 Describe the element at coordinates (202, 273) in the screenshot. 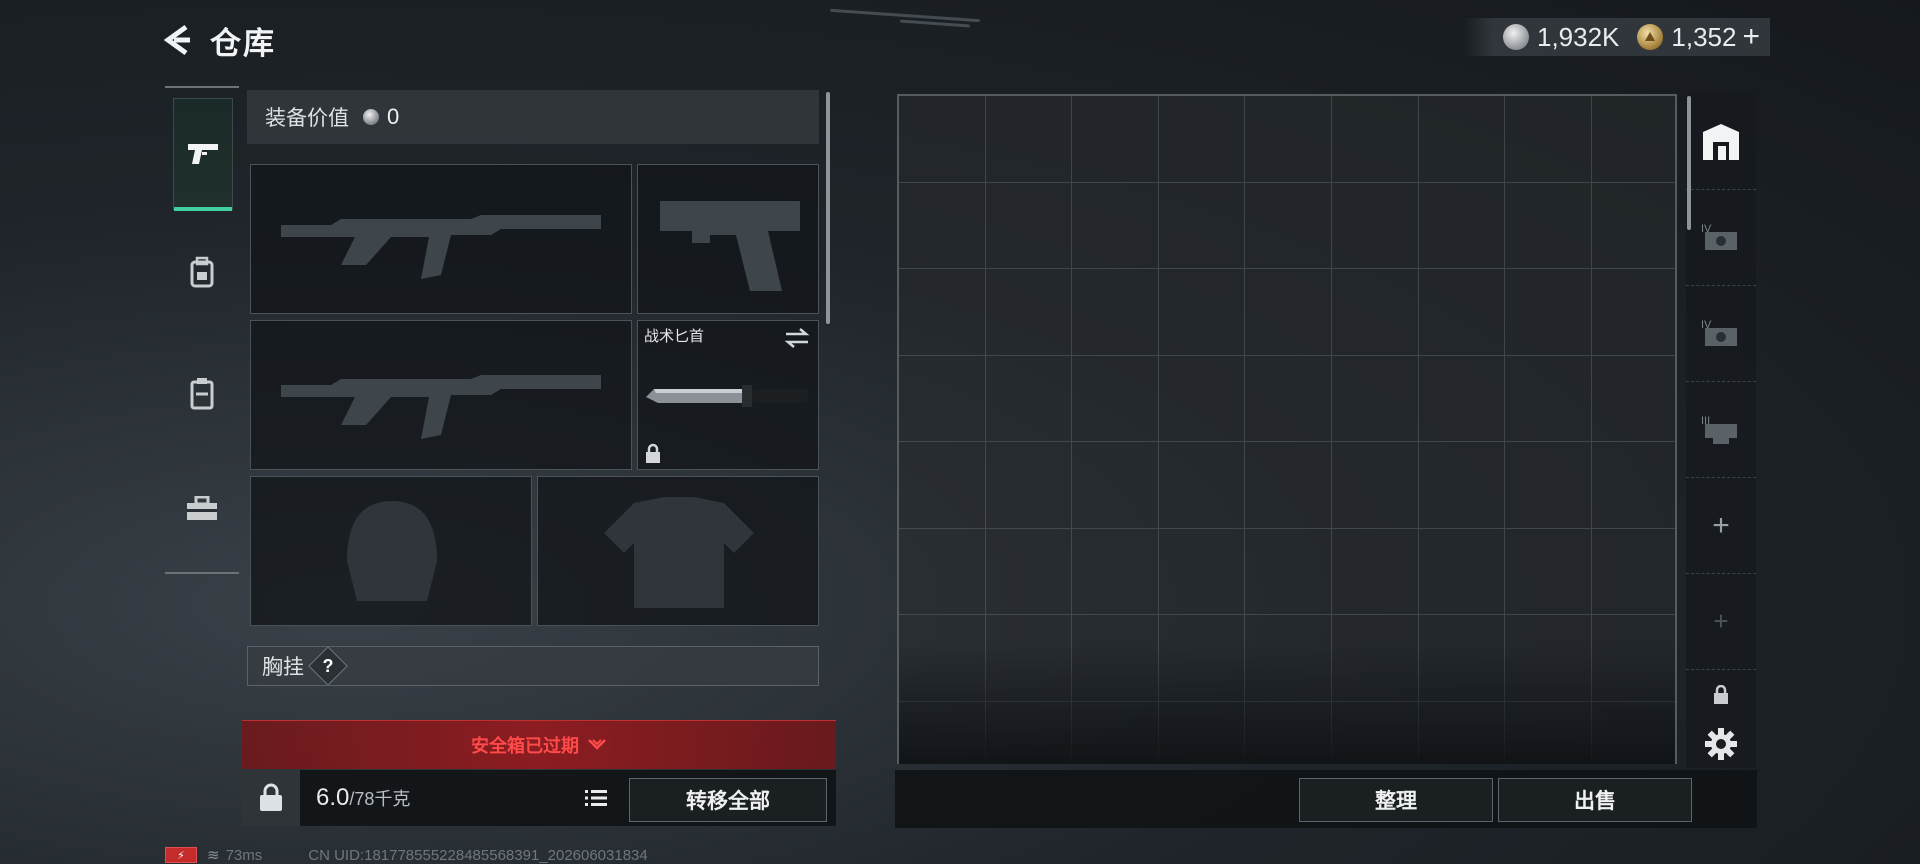

I see `tab-backpack` at that location.